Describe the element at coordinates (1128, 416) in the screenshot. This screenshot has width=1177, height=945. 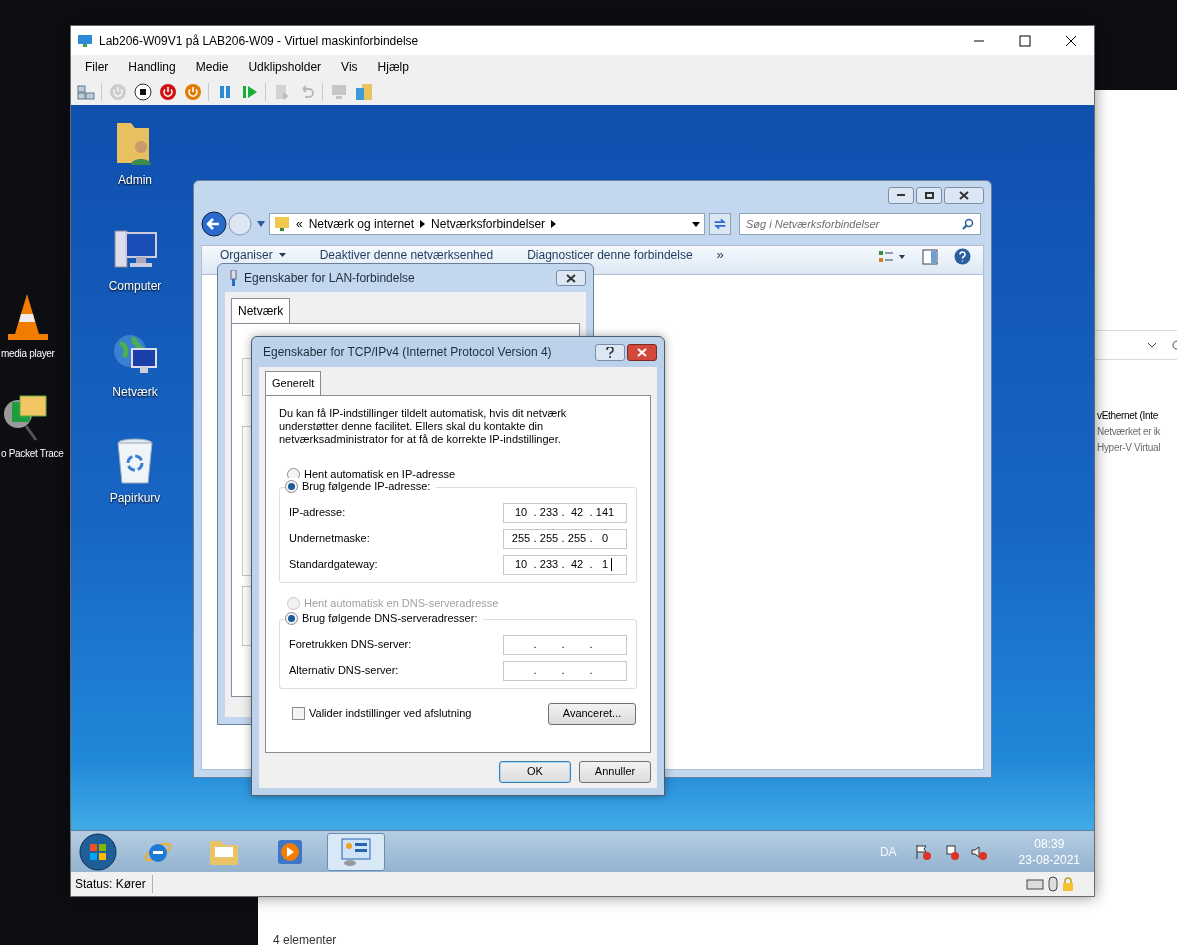
I see `connection-text: vEthernet (Inte` at that location.